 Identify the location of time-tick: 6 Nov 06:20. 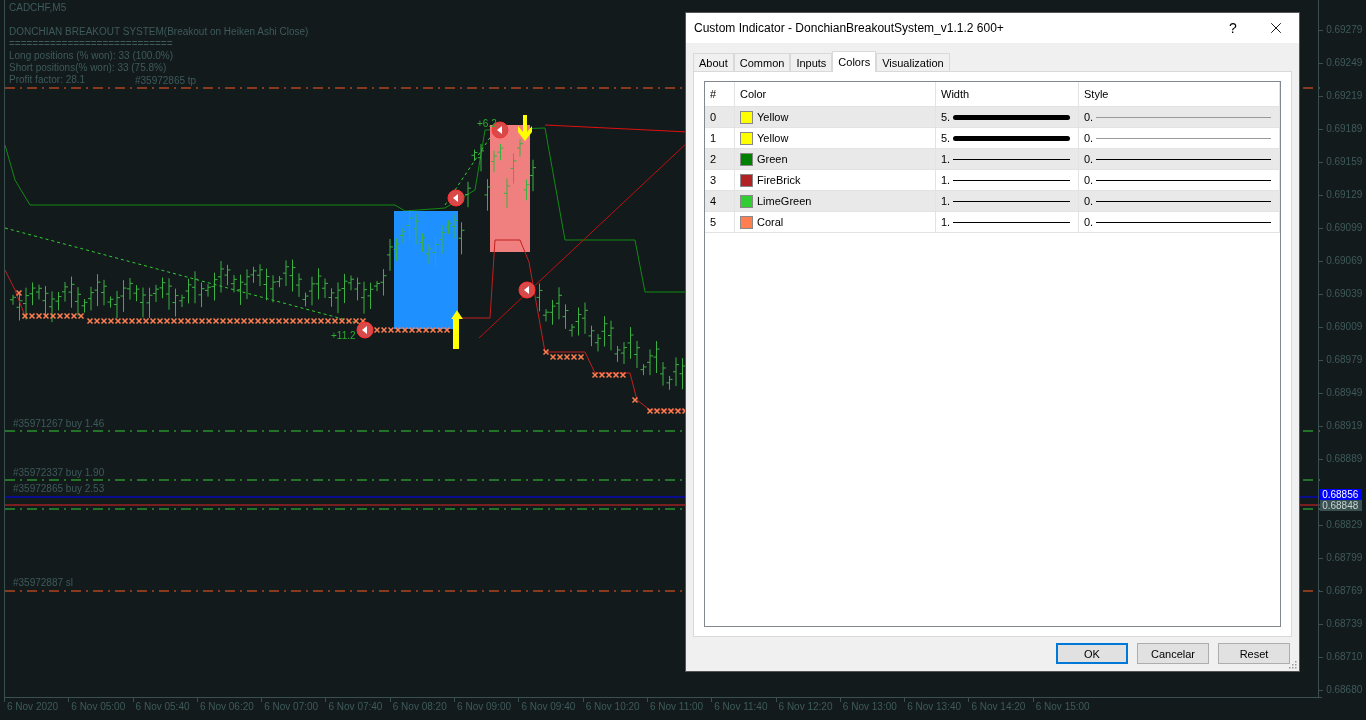
(226, 707).